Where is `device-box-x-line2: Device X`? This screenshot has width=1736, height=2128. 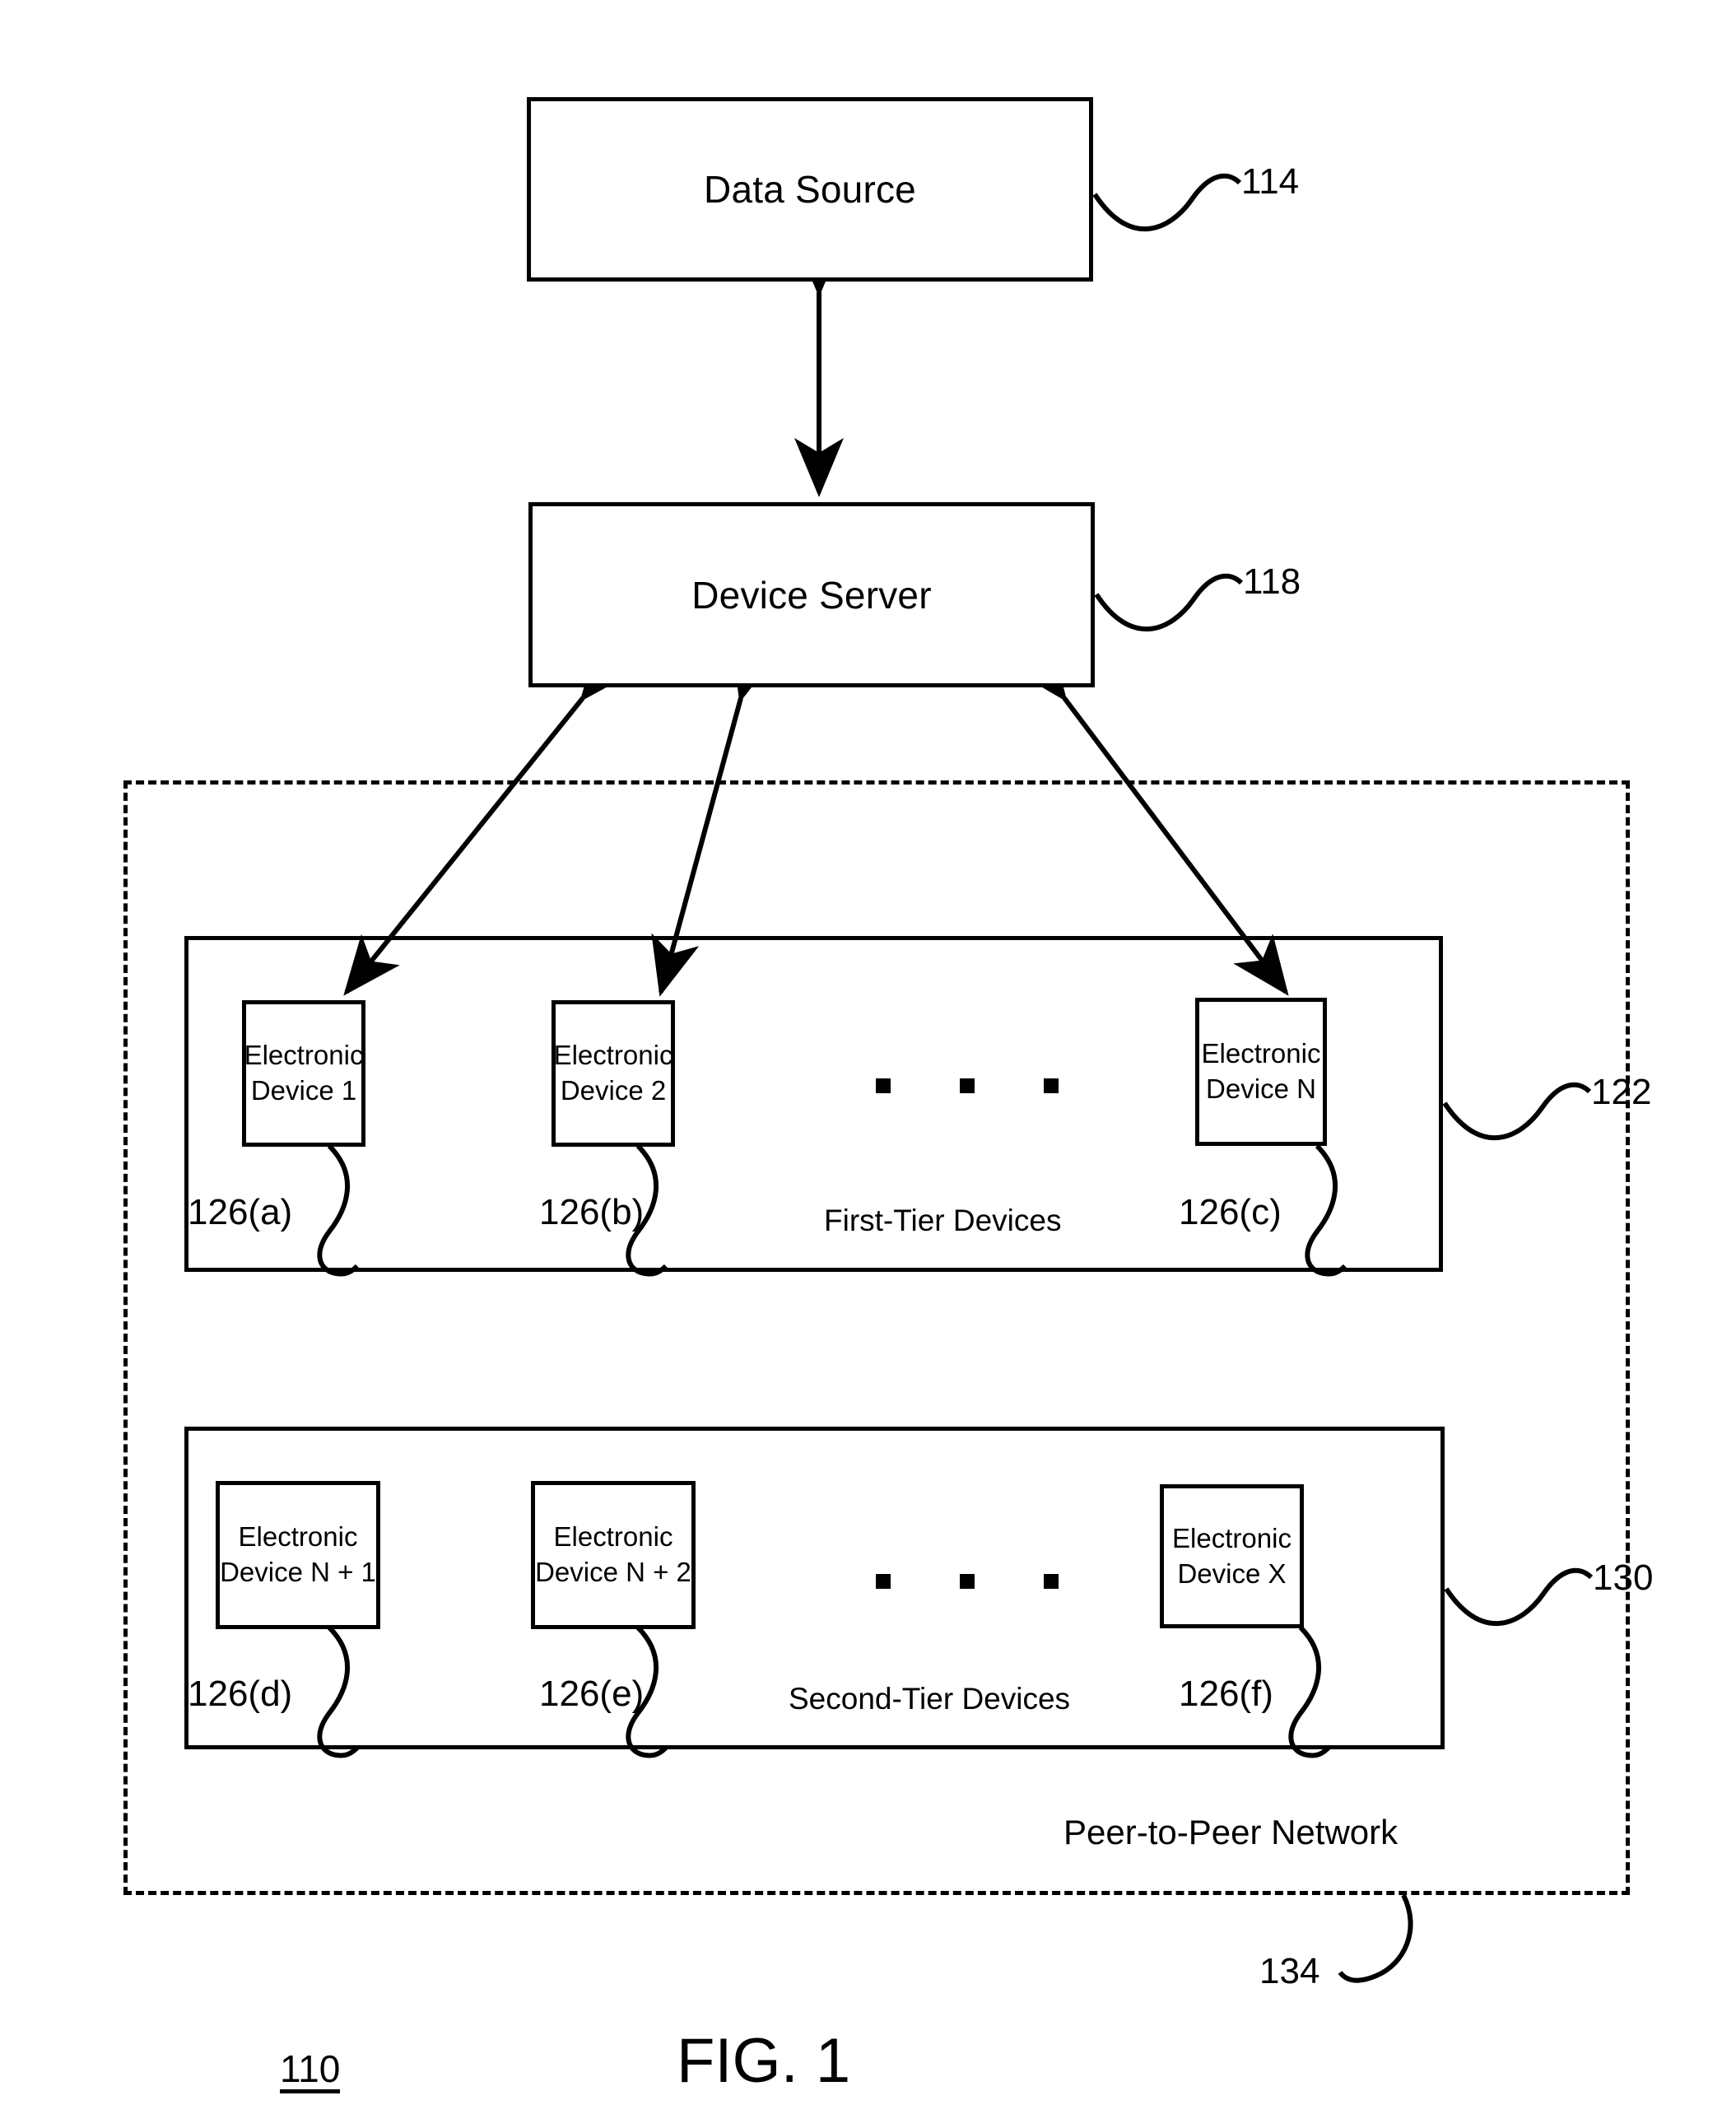 device-box-x-line2: Device X is located at coordinates (1232, 1573).